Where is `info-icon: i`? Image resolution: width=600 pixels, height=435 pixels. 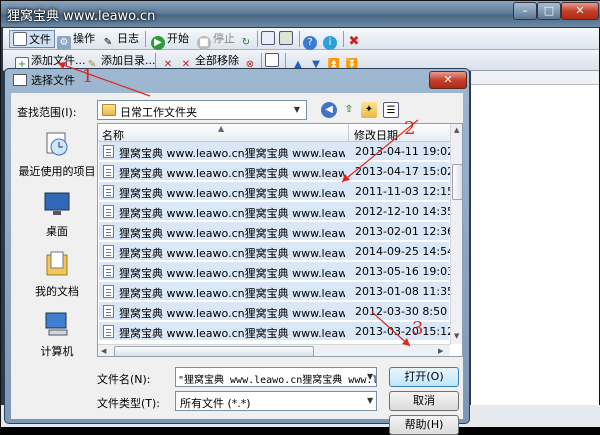
info-icon: i is located at coordinates (330, 43).